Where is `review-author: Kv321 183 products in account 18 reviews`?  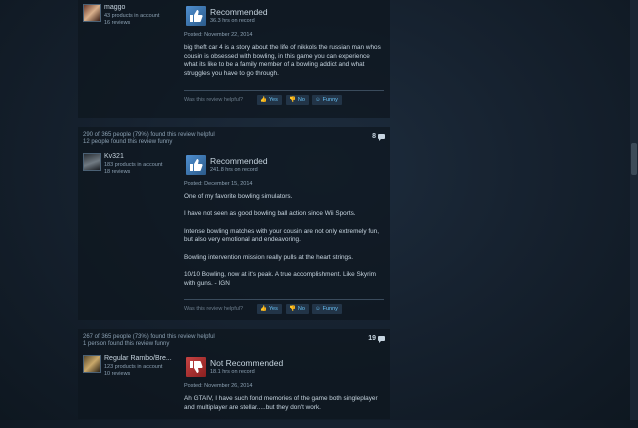
review-author: Kv321 183 products in account 18 reviews is located at coordinates (133, 168).